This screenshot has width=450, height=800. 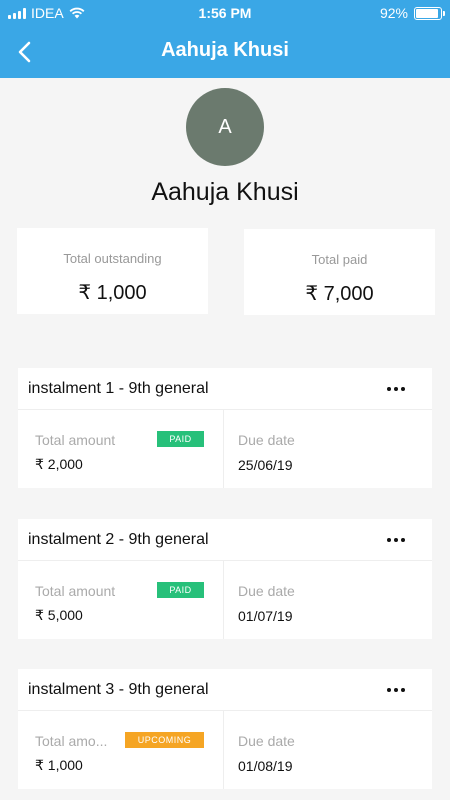 I want to click on due-date-value: 25/06/19, so click(x=265, y=465).